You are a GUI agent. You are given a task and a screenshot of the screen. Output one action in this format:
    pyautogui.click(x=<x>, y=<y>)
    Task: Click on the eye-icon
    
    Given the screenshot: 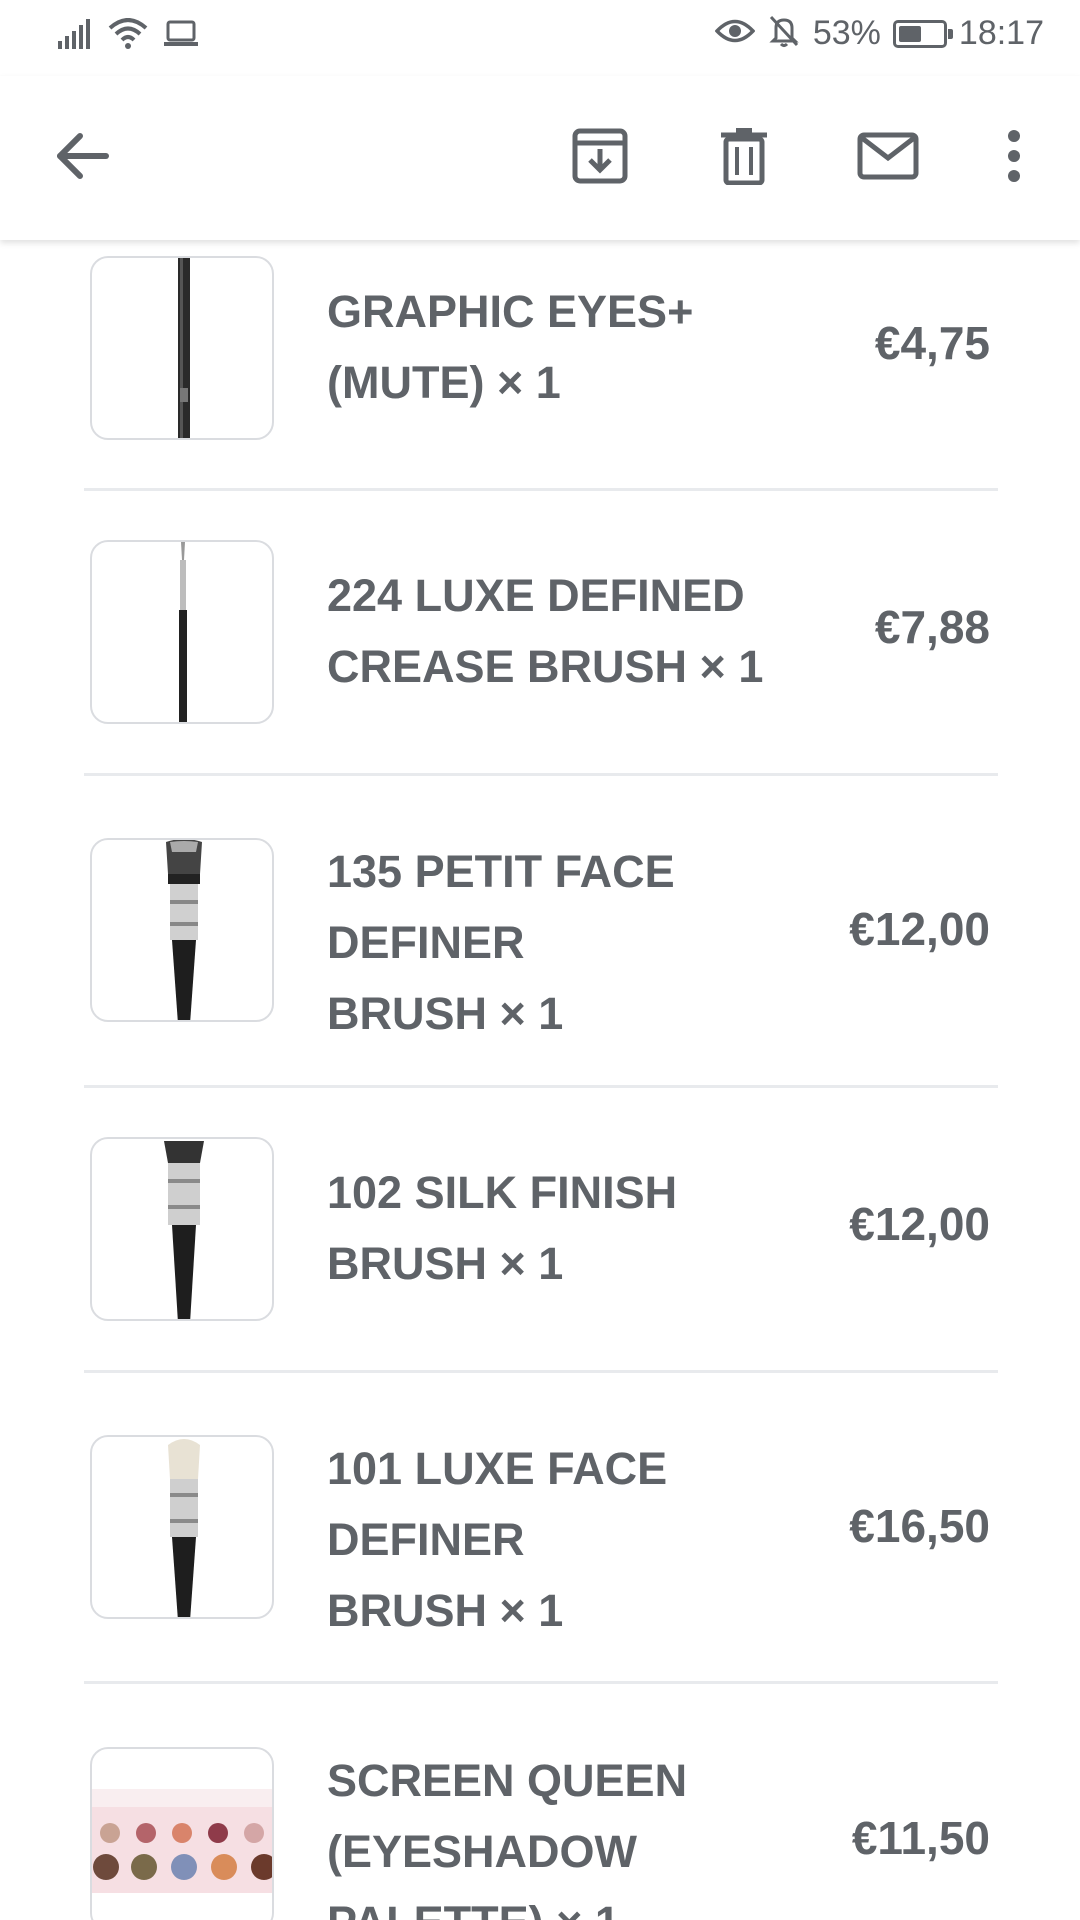 What is the action you would take?
    pyautogui.click(x=735, y=33)
    